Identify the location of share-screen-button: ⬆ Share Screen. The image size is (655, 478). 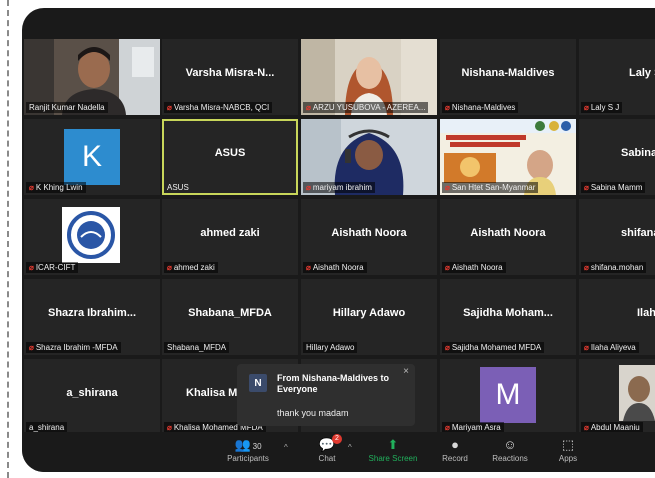
(393, 449).